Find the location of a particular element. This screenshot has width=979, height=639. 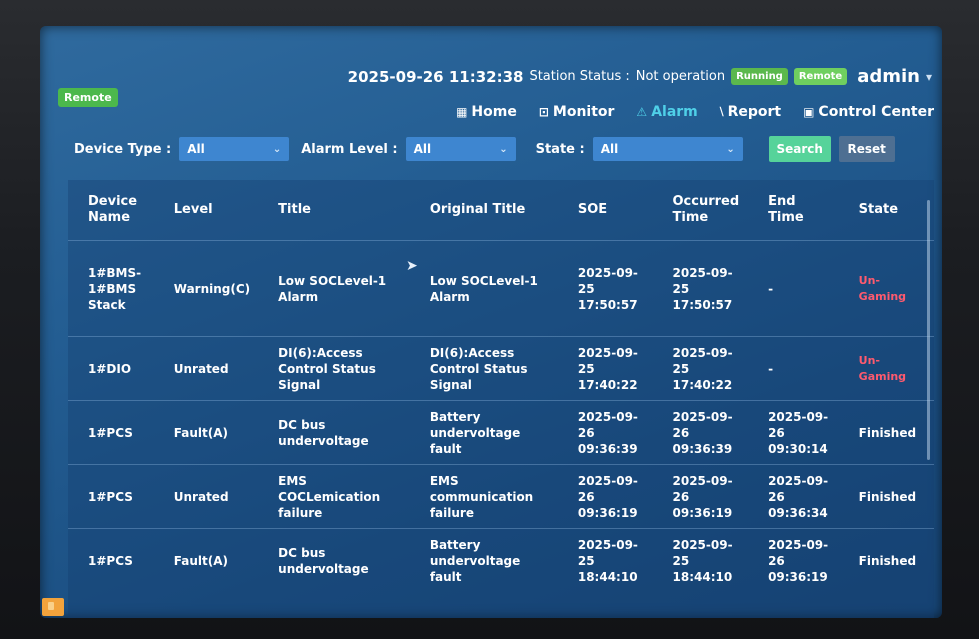

column-header: Title is located at coordinates (334, 210).